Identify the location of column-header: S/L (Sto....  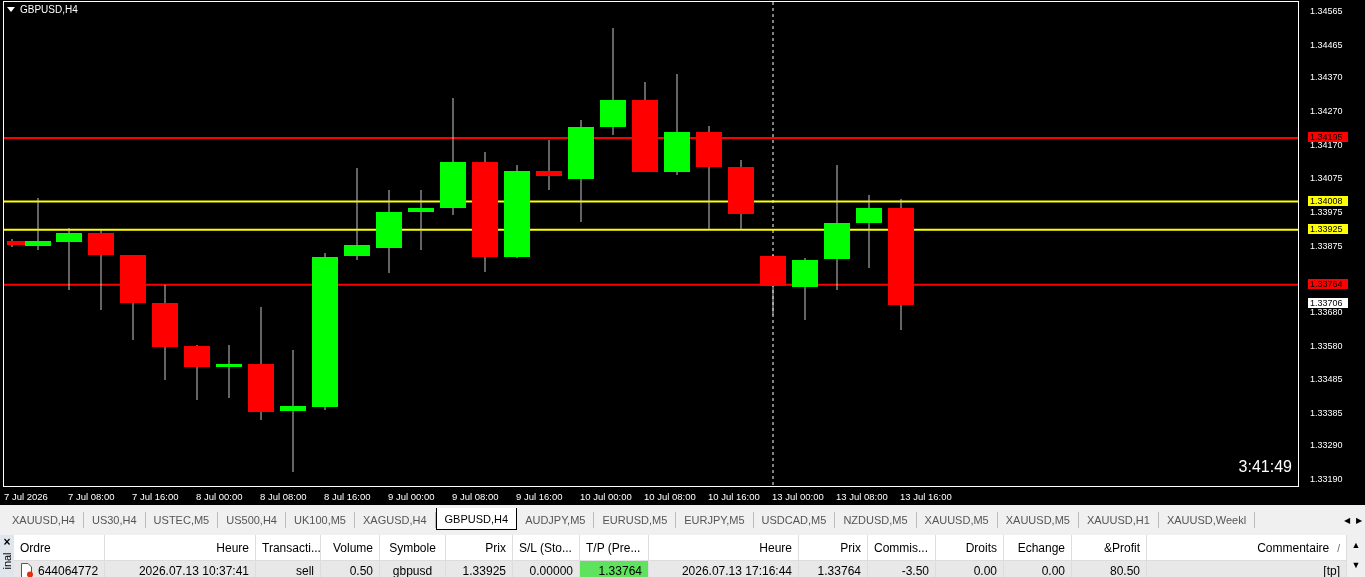
(546, 548).